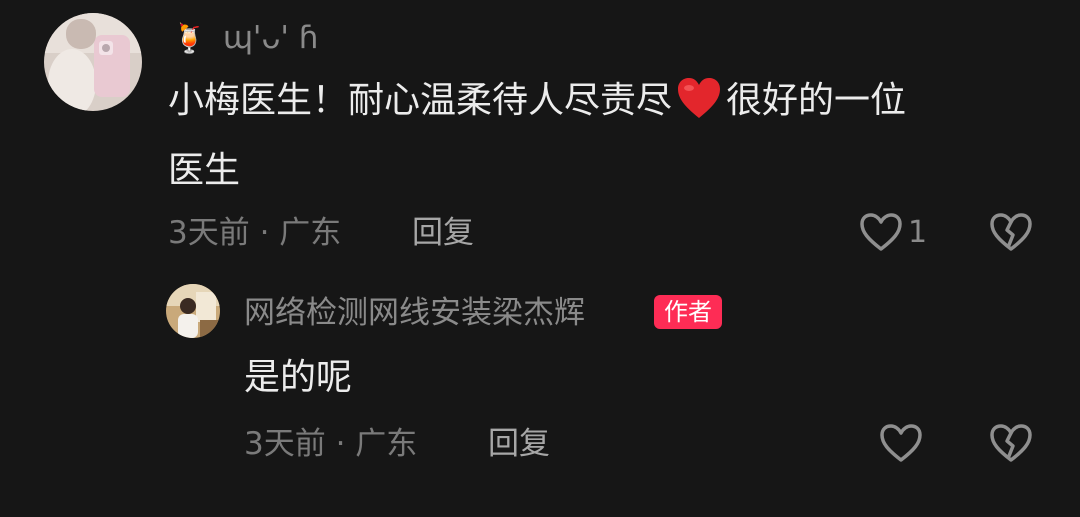 Image resolution: width=1080 pixels, height=517 pixels. I want to click on reply-text: 是的呢, so click(298, 377).